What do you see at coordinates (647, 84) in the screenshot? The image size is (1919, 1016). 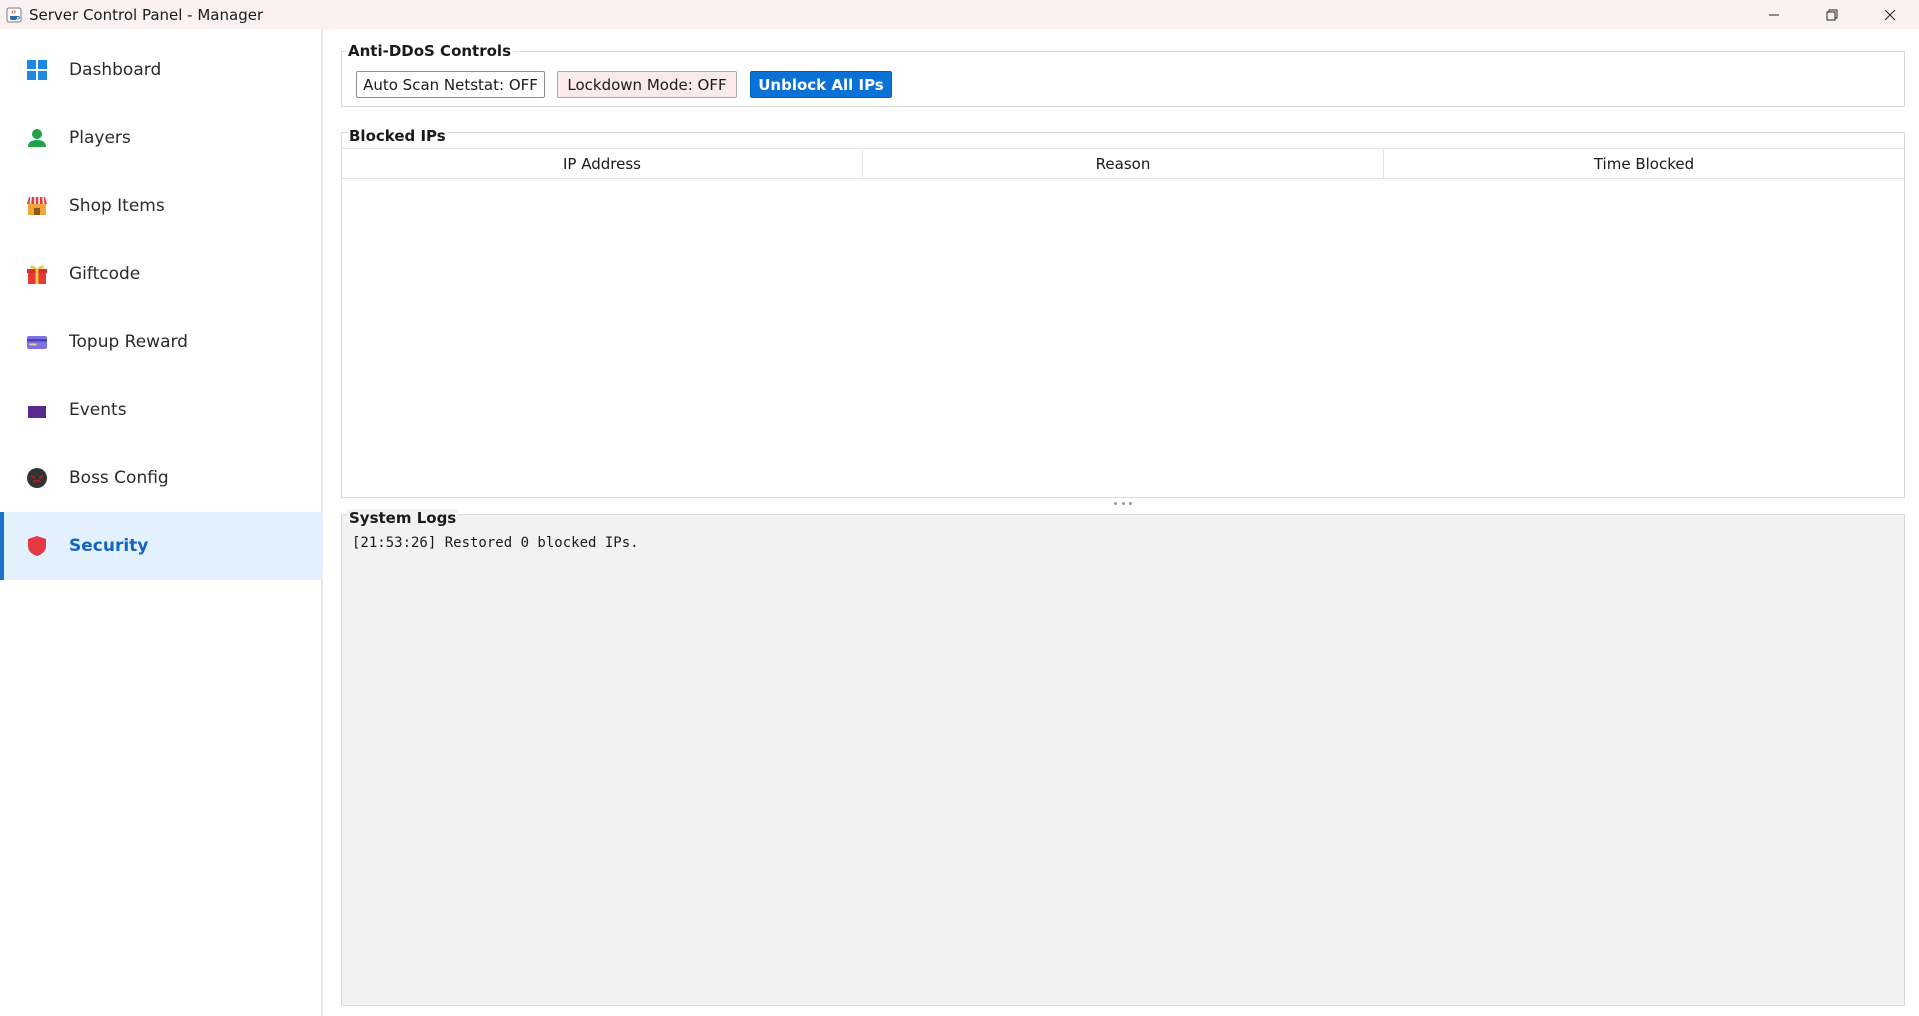 I see `lockdown-mode-button: Lockdown Mode: OFF` at bounding box center [647, 84].